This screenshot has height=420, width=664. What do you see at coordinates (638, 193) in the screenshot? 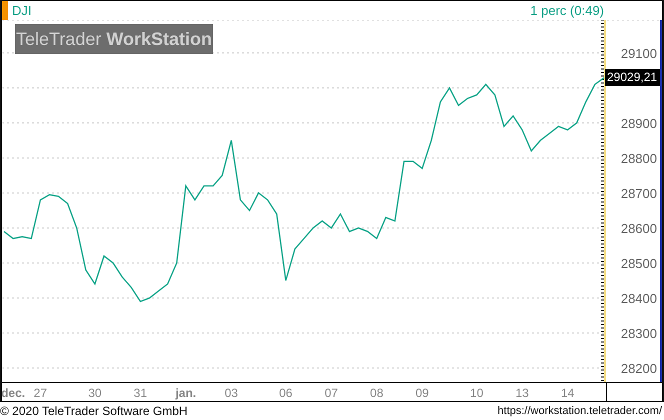
I see `y-axis-label: 28700` at bounding box center [638, 193].